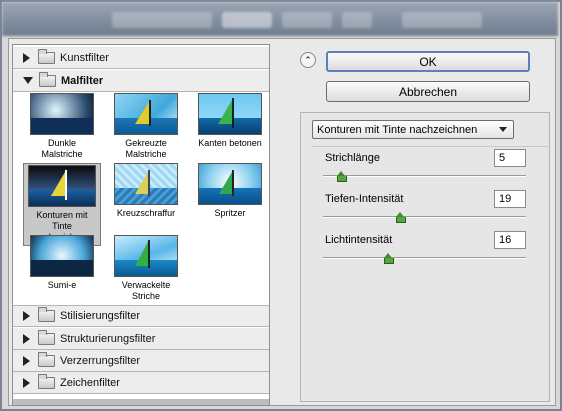 The height and width of the screenshot is (411, 562). Describe the element at coordinates (280, 19) in the screenshot. I see `blurred-toolbar` at that location.